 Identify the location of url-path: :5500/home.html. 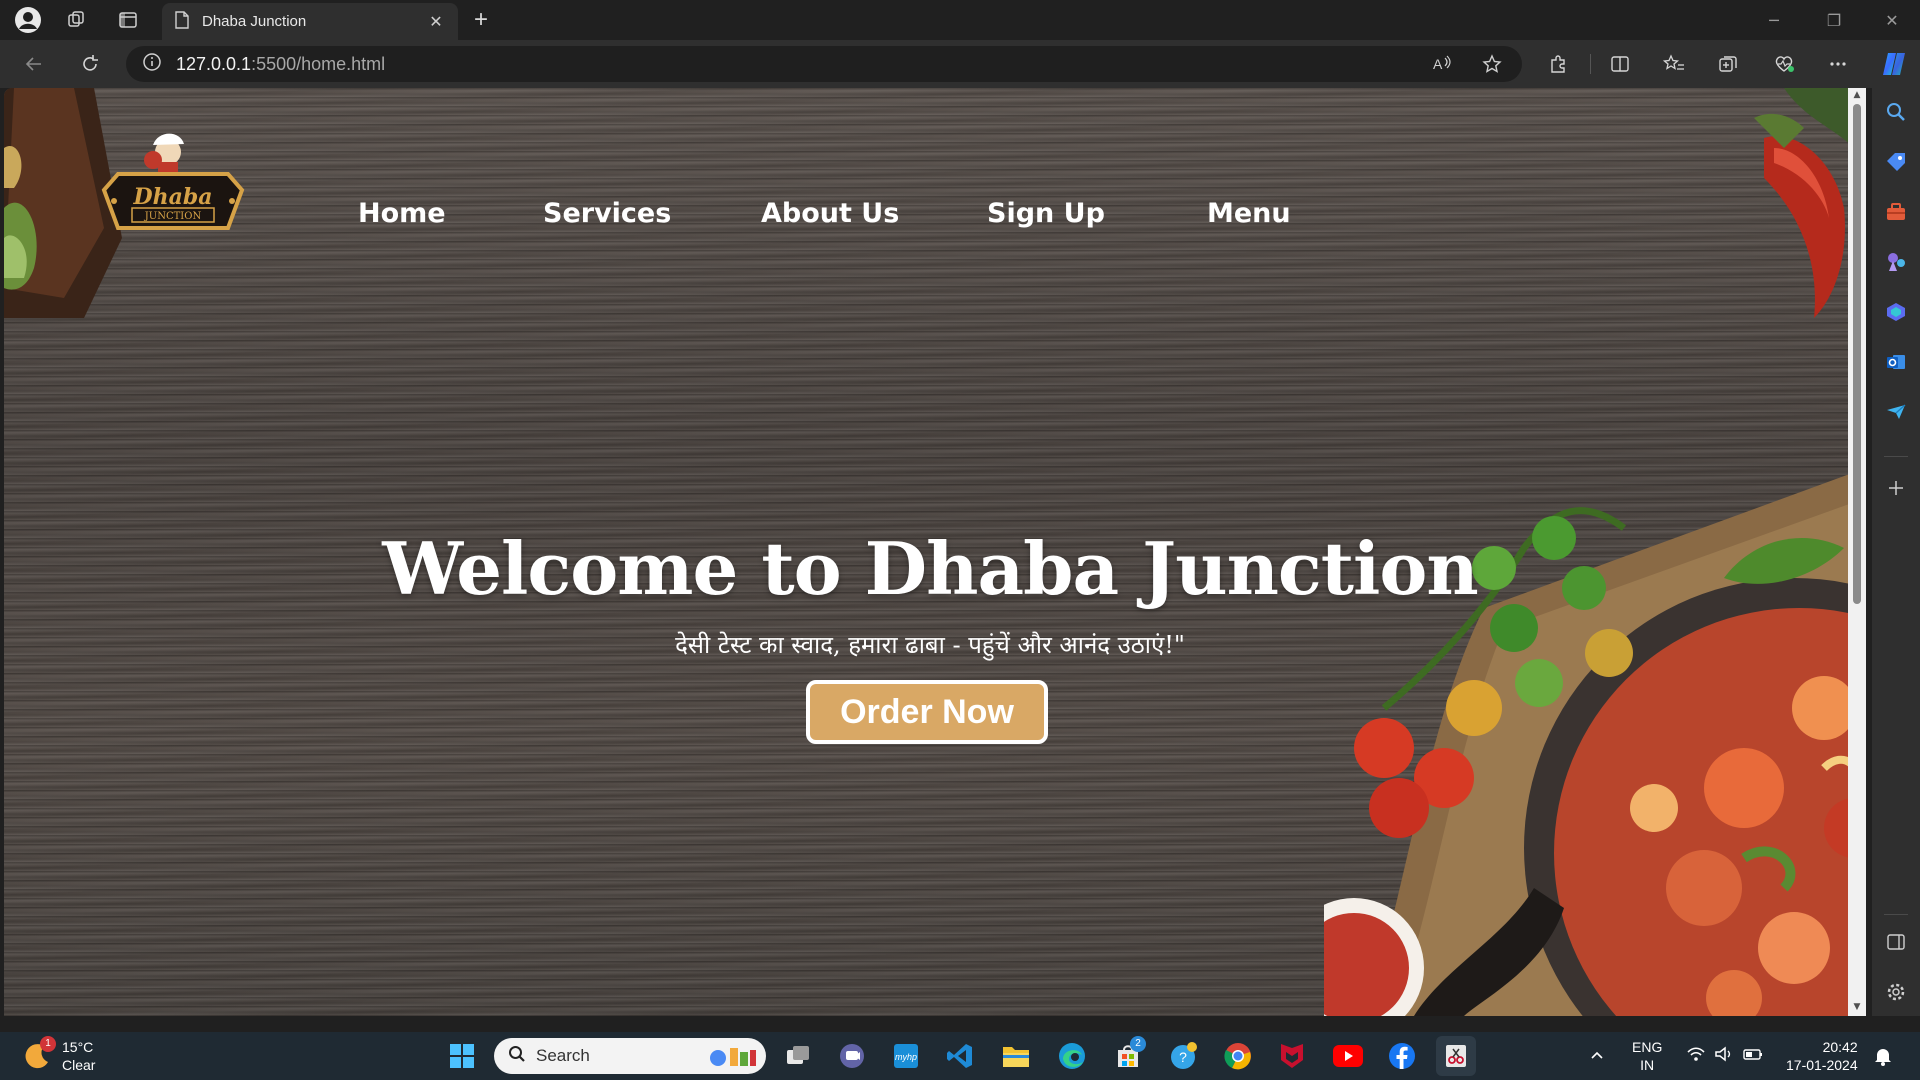
(318, 63).